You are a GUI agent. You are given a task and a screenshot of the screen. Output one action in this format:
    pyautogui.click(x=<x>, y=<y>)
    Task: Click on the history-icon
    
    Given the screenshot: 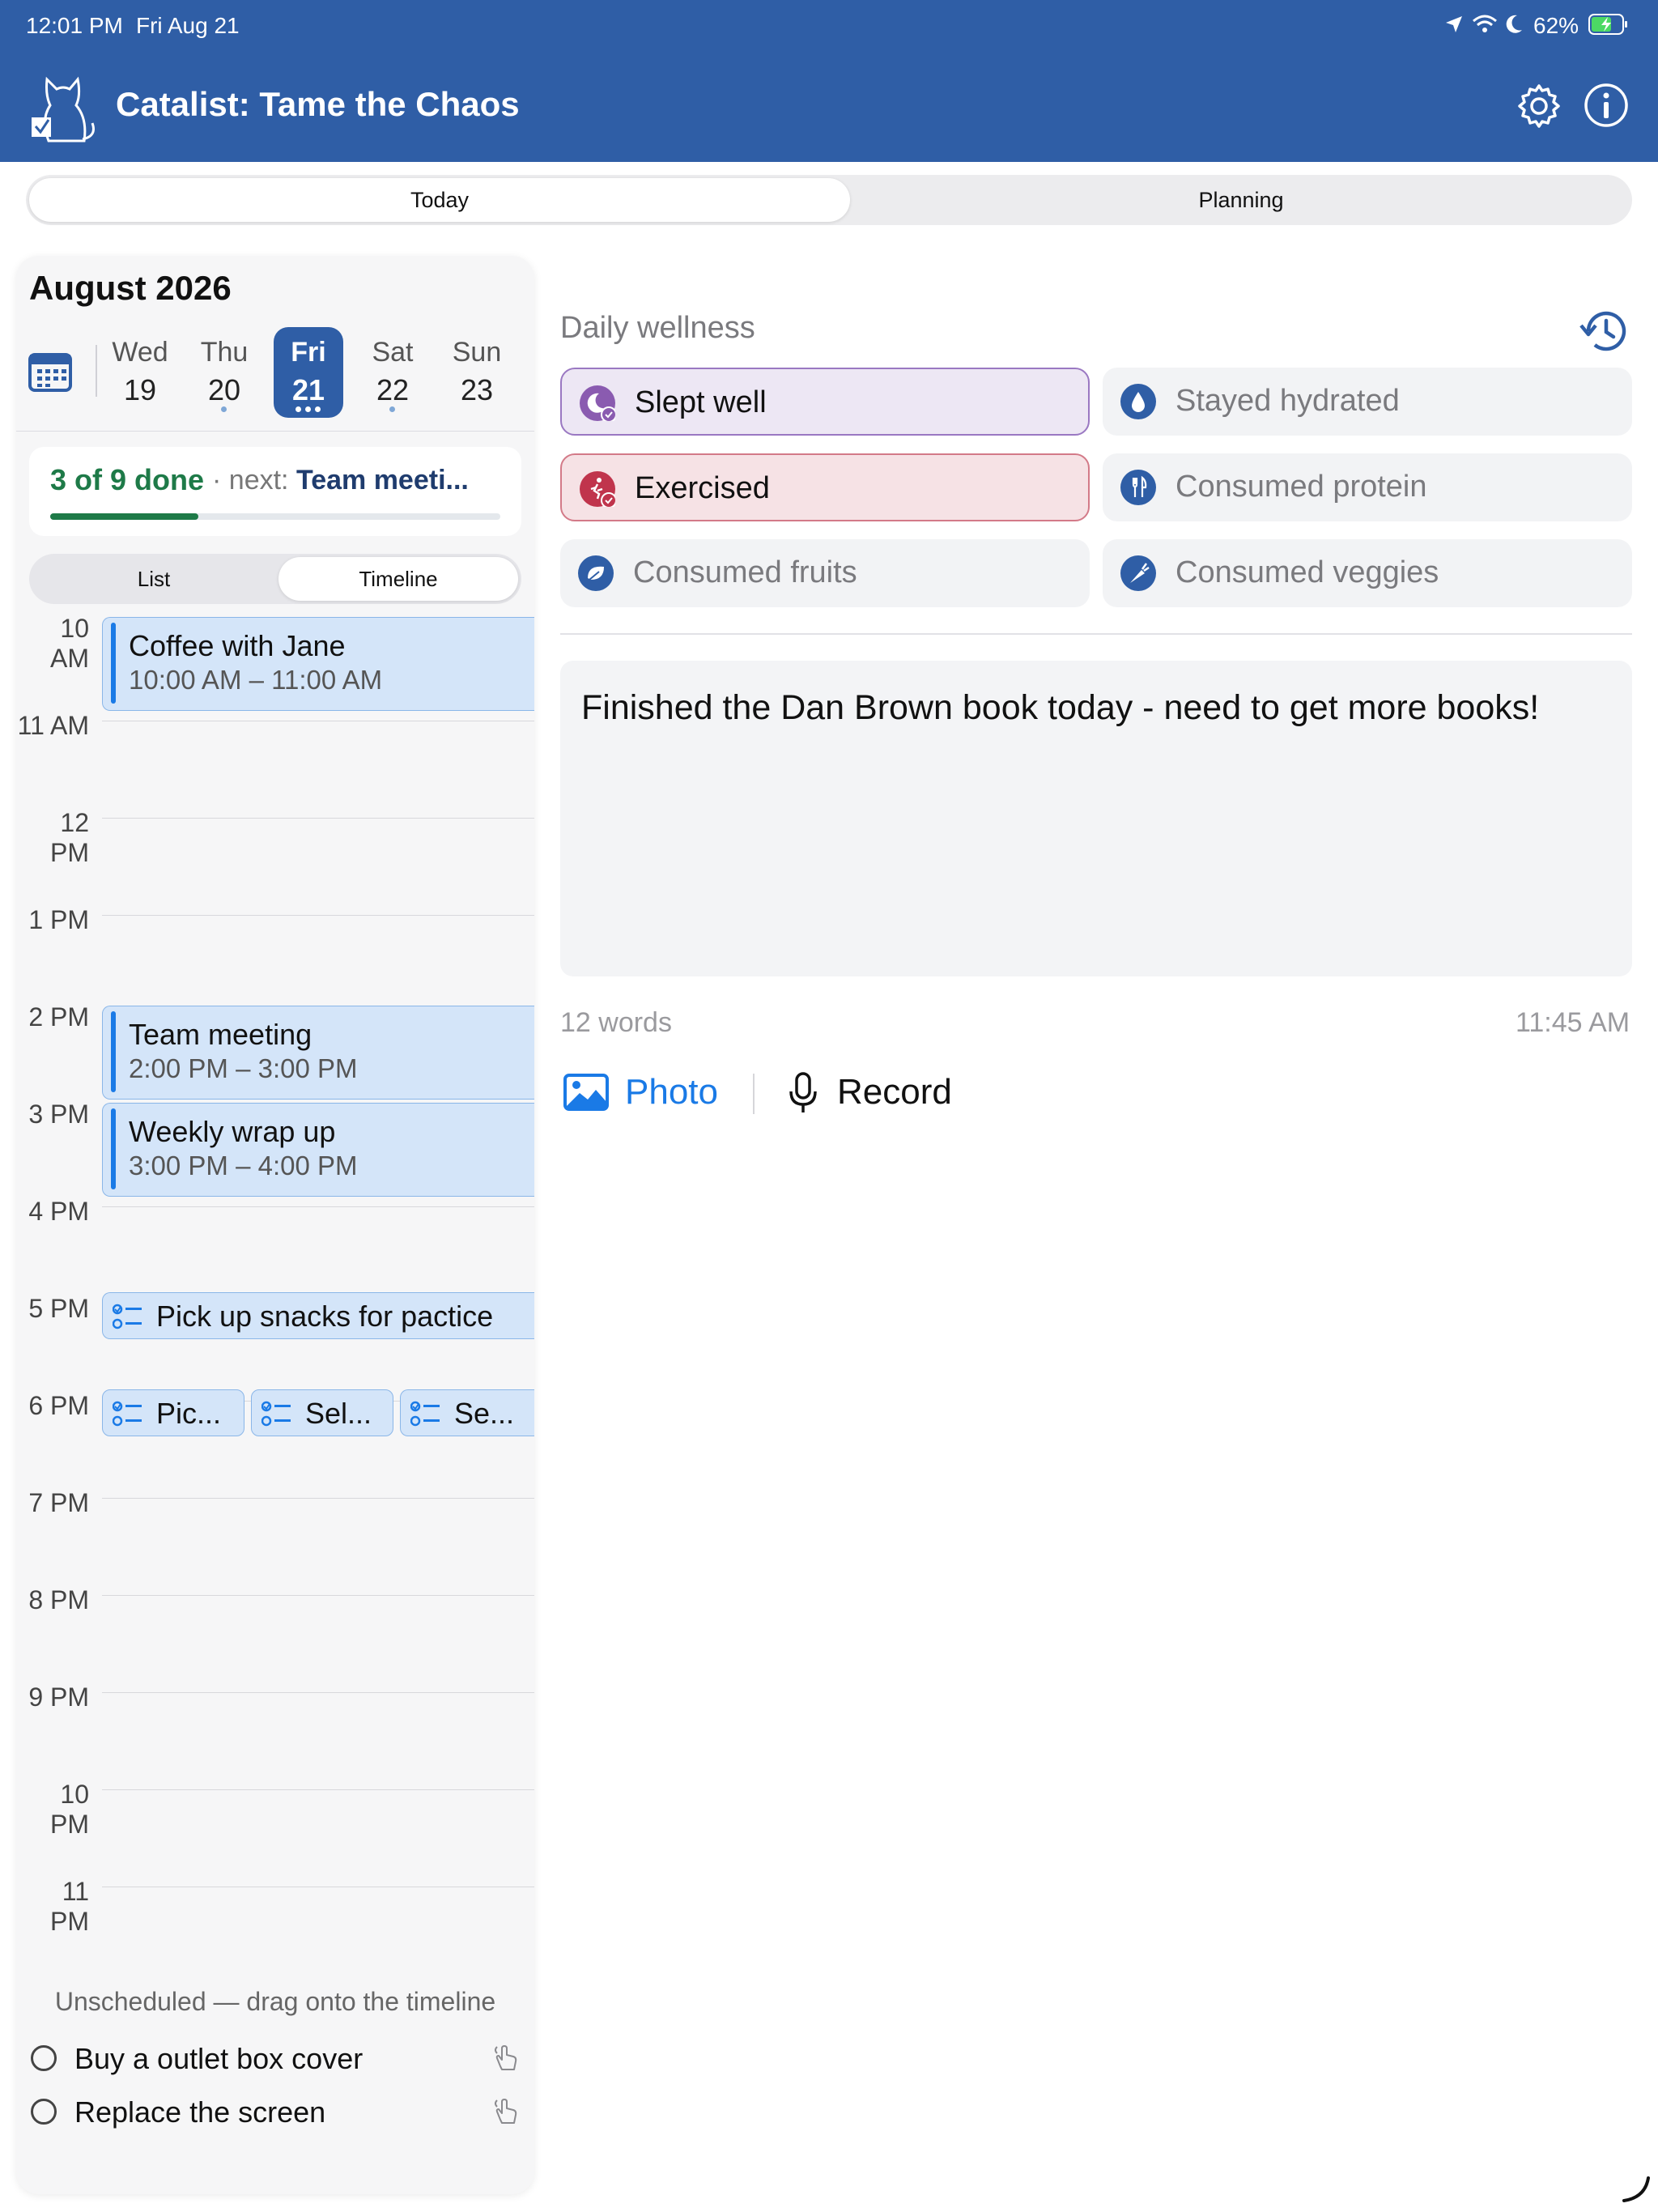 What is the action you would take?
    pyautogui.click(x=1602, y=331)
    